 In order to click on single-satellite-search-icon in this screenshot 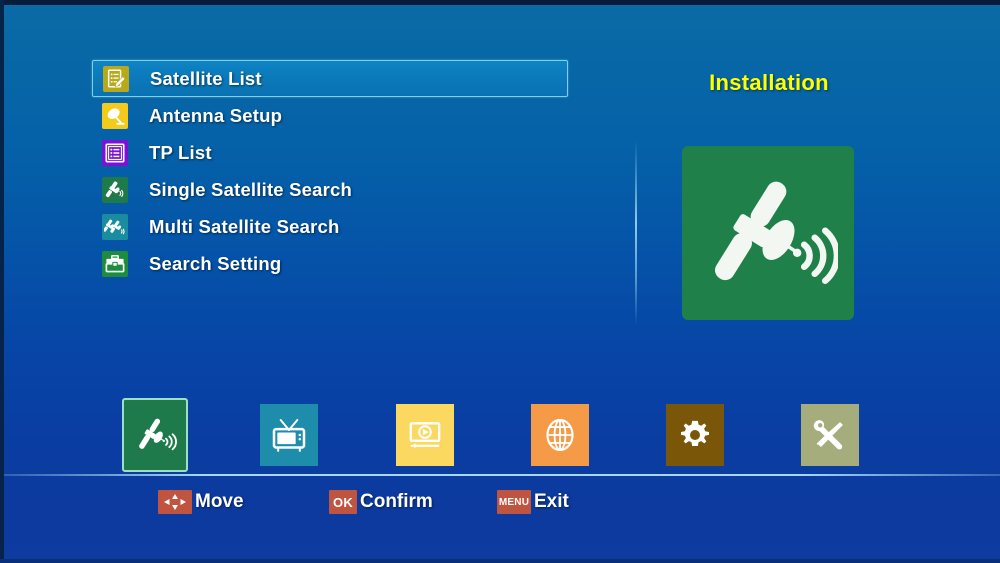, I will do `click(115, 189)`.